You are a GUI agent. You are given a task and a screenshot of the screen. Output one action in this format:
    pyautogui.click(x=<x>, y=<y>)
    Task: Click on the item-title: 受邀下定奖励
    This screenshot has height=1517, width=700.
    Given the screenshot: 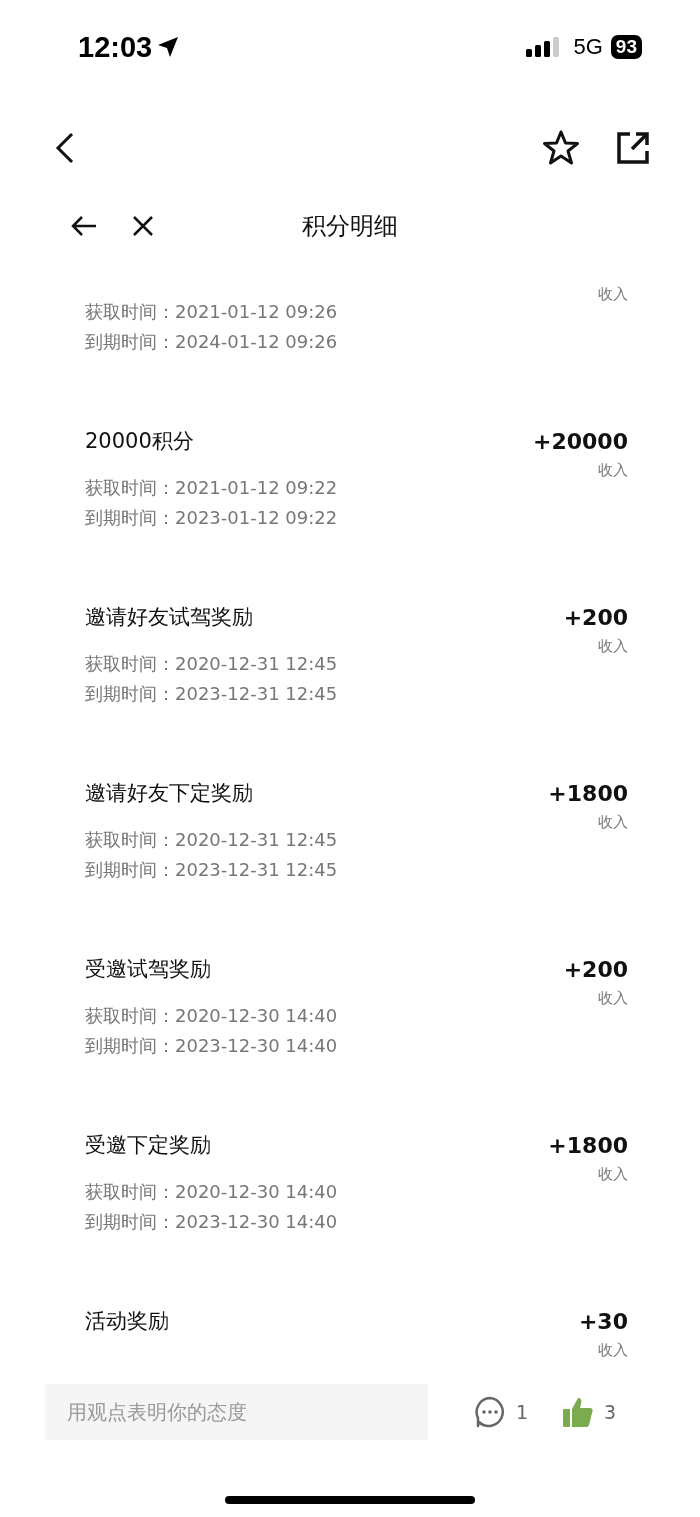 What is the action you would take?
    pyautogui.click(x=148, y=1145)
    